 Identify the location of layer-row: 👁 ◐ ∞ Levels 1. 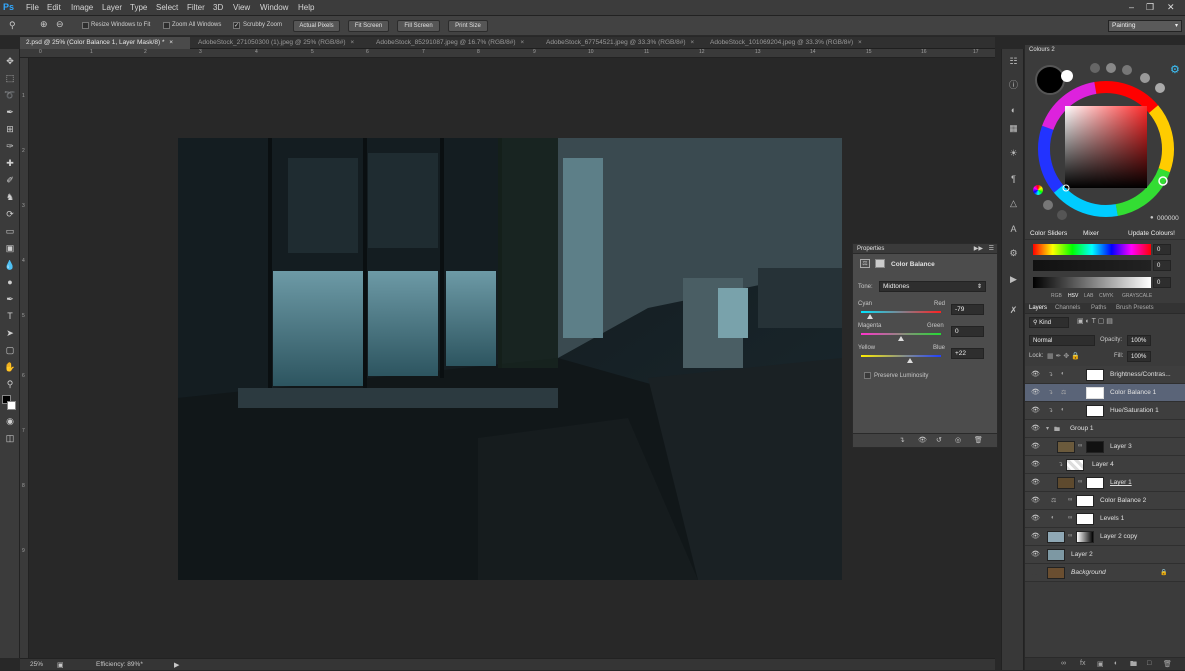
(1105, 519).